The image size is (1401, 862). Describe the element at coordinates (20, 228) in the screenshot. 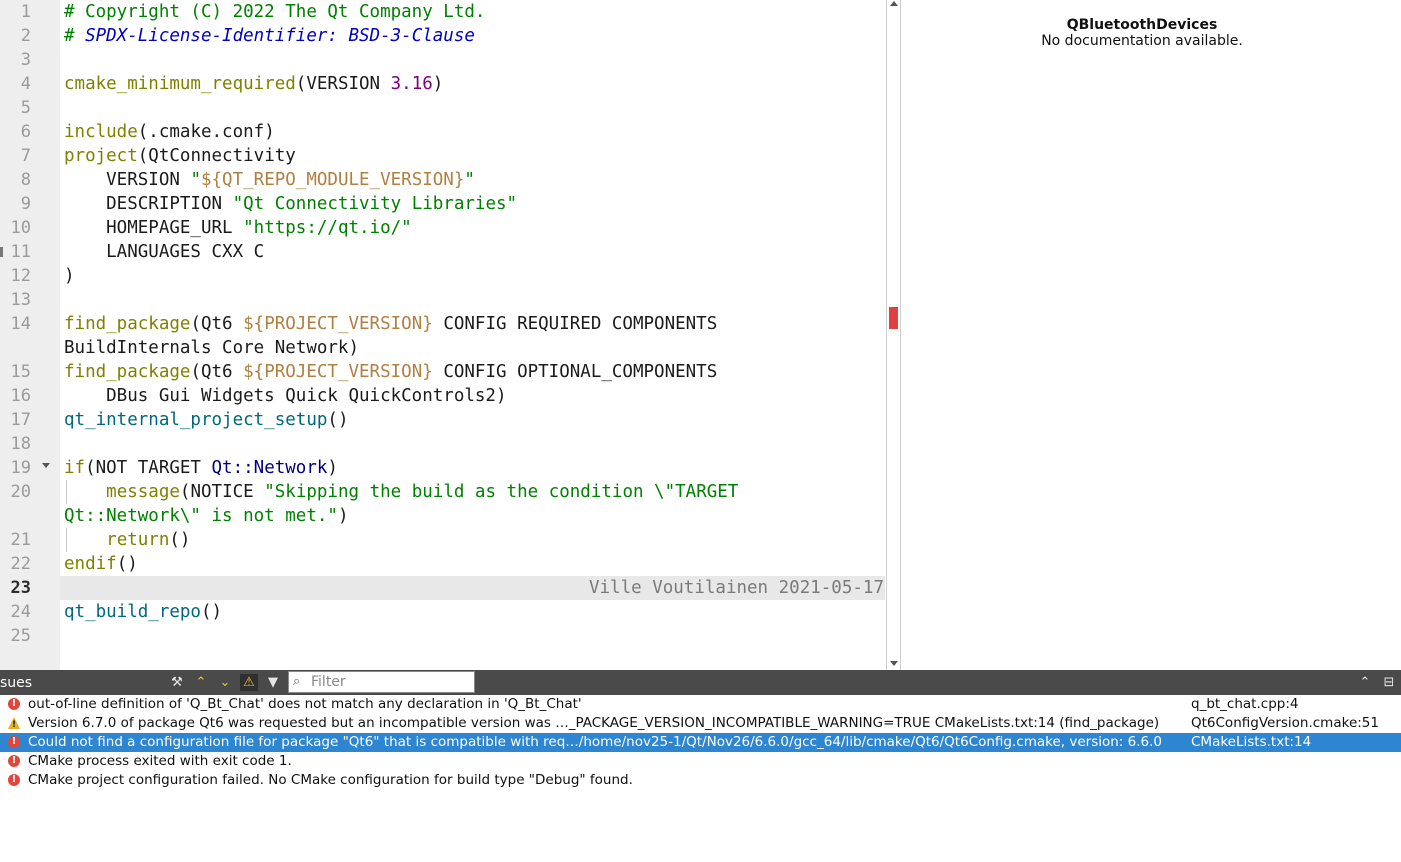

I see `line-number: 10` at that location.